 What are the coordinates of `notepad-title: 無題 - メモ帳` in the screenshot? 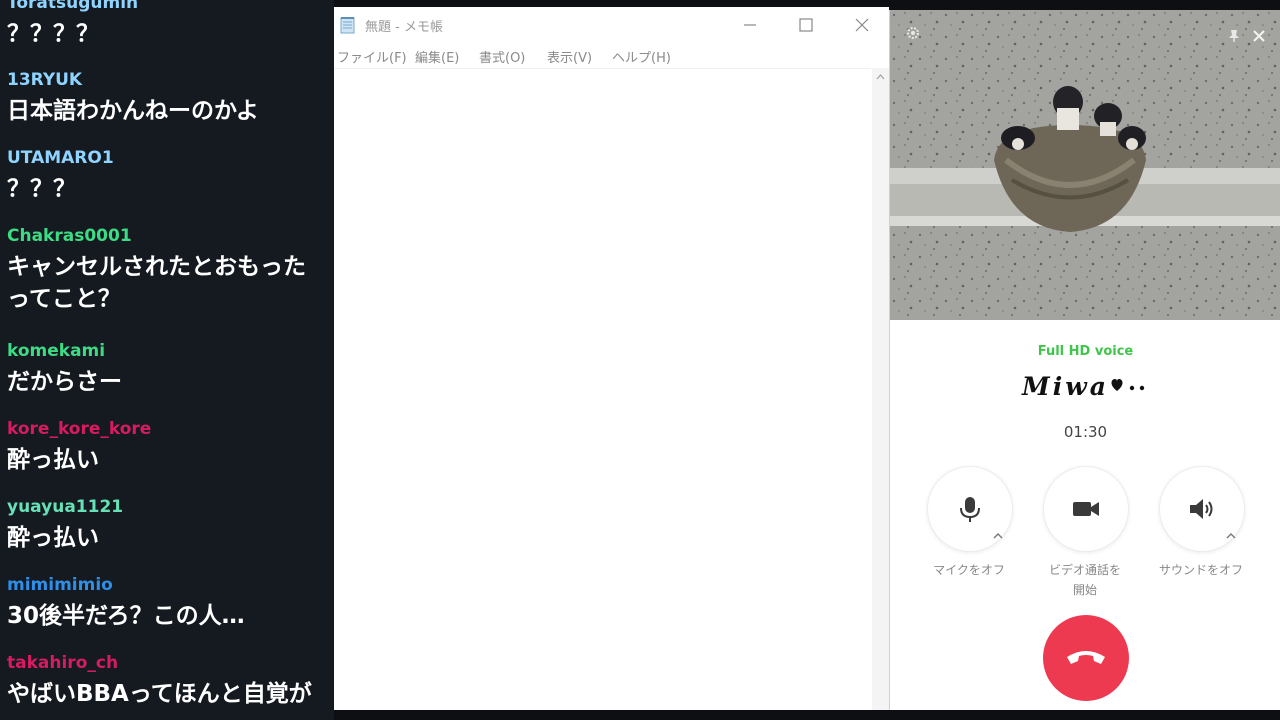 It's located at (404, 27).